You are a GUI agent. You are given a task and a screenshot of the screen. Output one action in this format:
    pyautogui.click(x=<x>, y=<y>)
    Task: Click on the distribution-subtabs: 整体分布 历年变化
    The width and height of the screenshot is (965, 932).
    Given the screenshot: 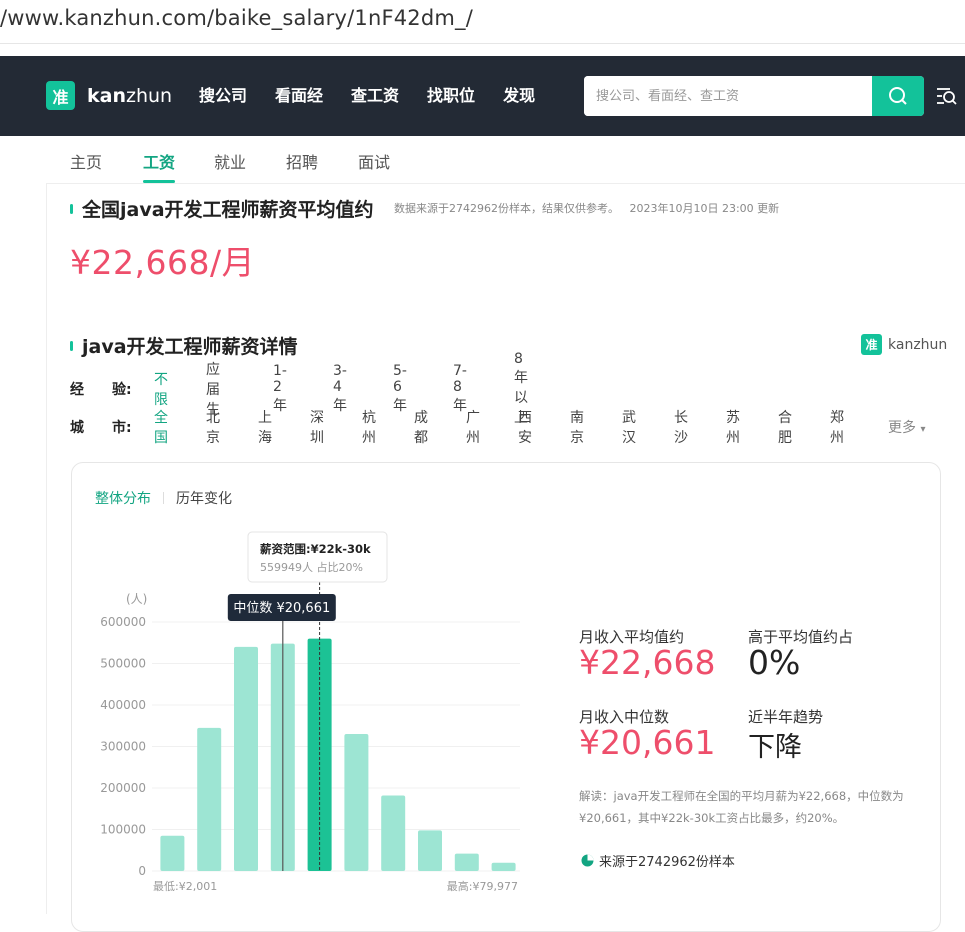 What is the action you would take?
    pyautogui.click(x=163, y=498)
    